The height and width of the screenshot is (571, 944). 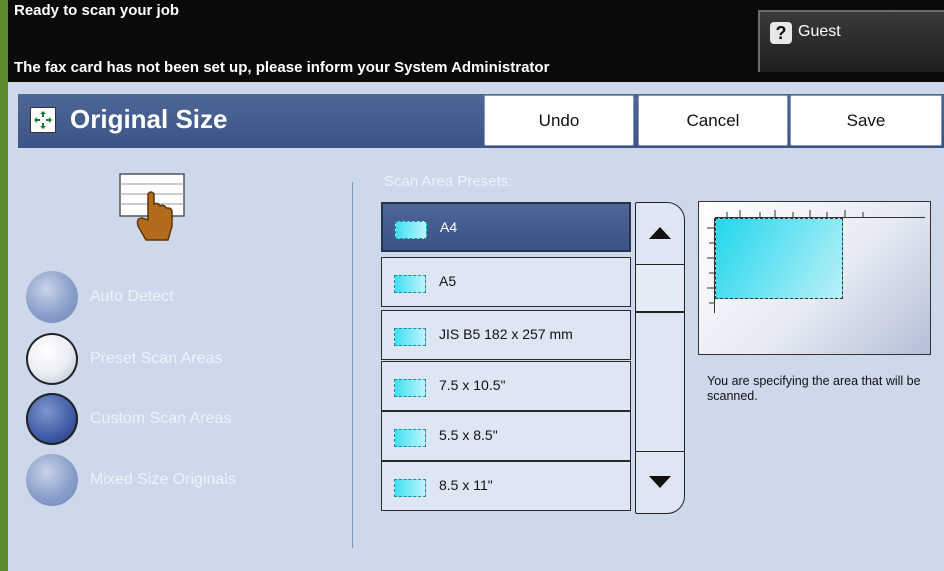 What do you see at coordinates (161, 418) in the screenshot?
I see `custom-scan-areas-label: Custom Scan Areas` at bounding box center [161, 418].